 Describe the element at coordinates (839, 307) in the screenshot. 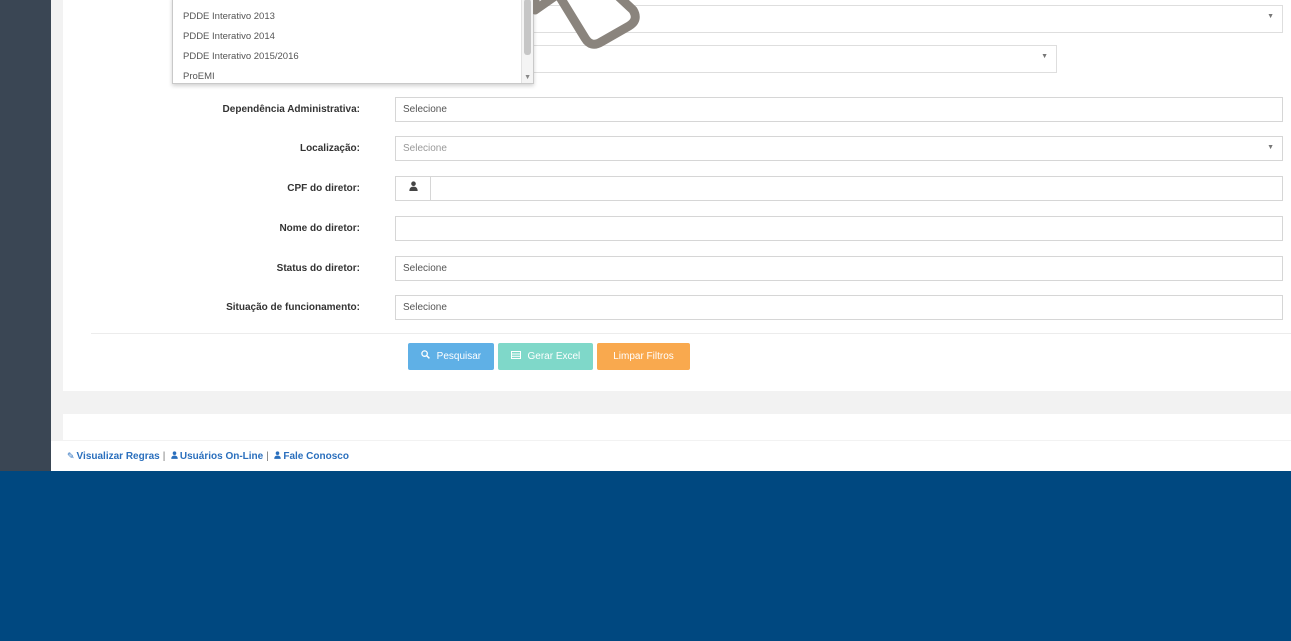

I see `situacao-select: Selecione` at that location.